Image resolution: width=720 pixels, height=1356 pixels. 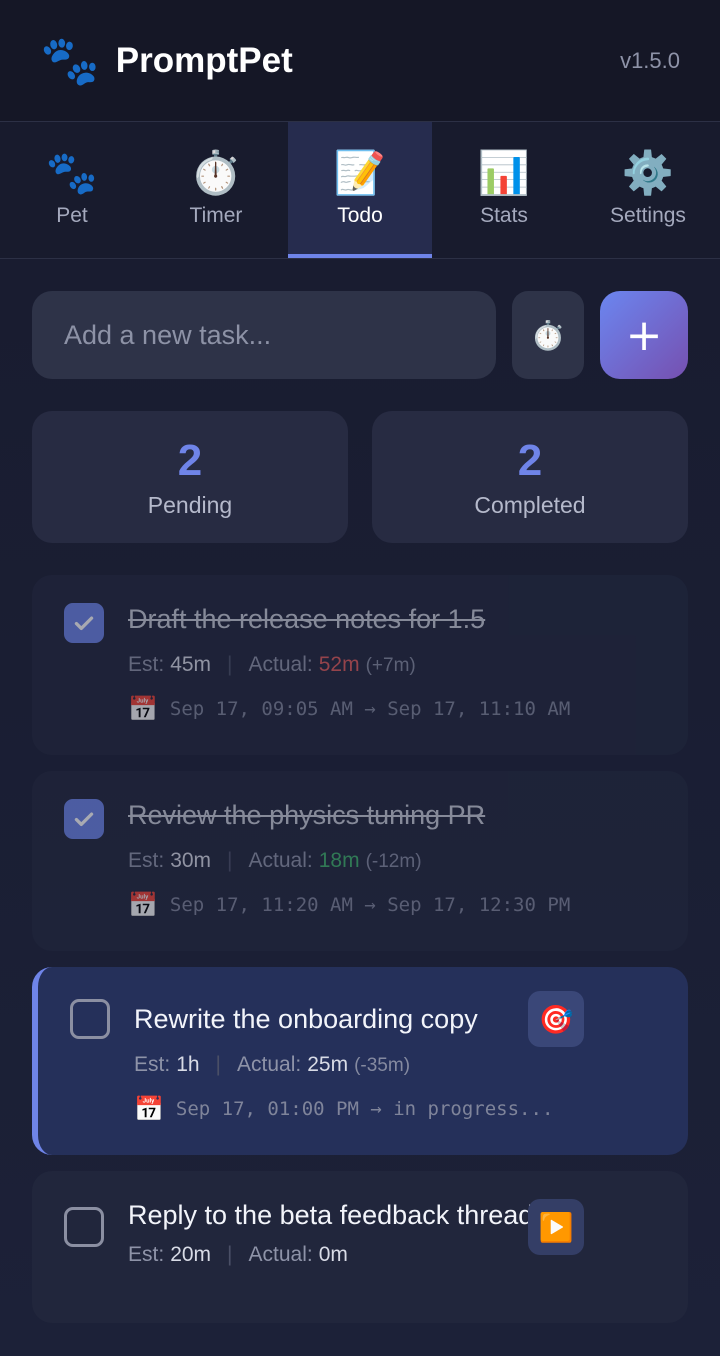 I want to click on est-value: 20m, so click(x=191, y=1254).